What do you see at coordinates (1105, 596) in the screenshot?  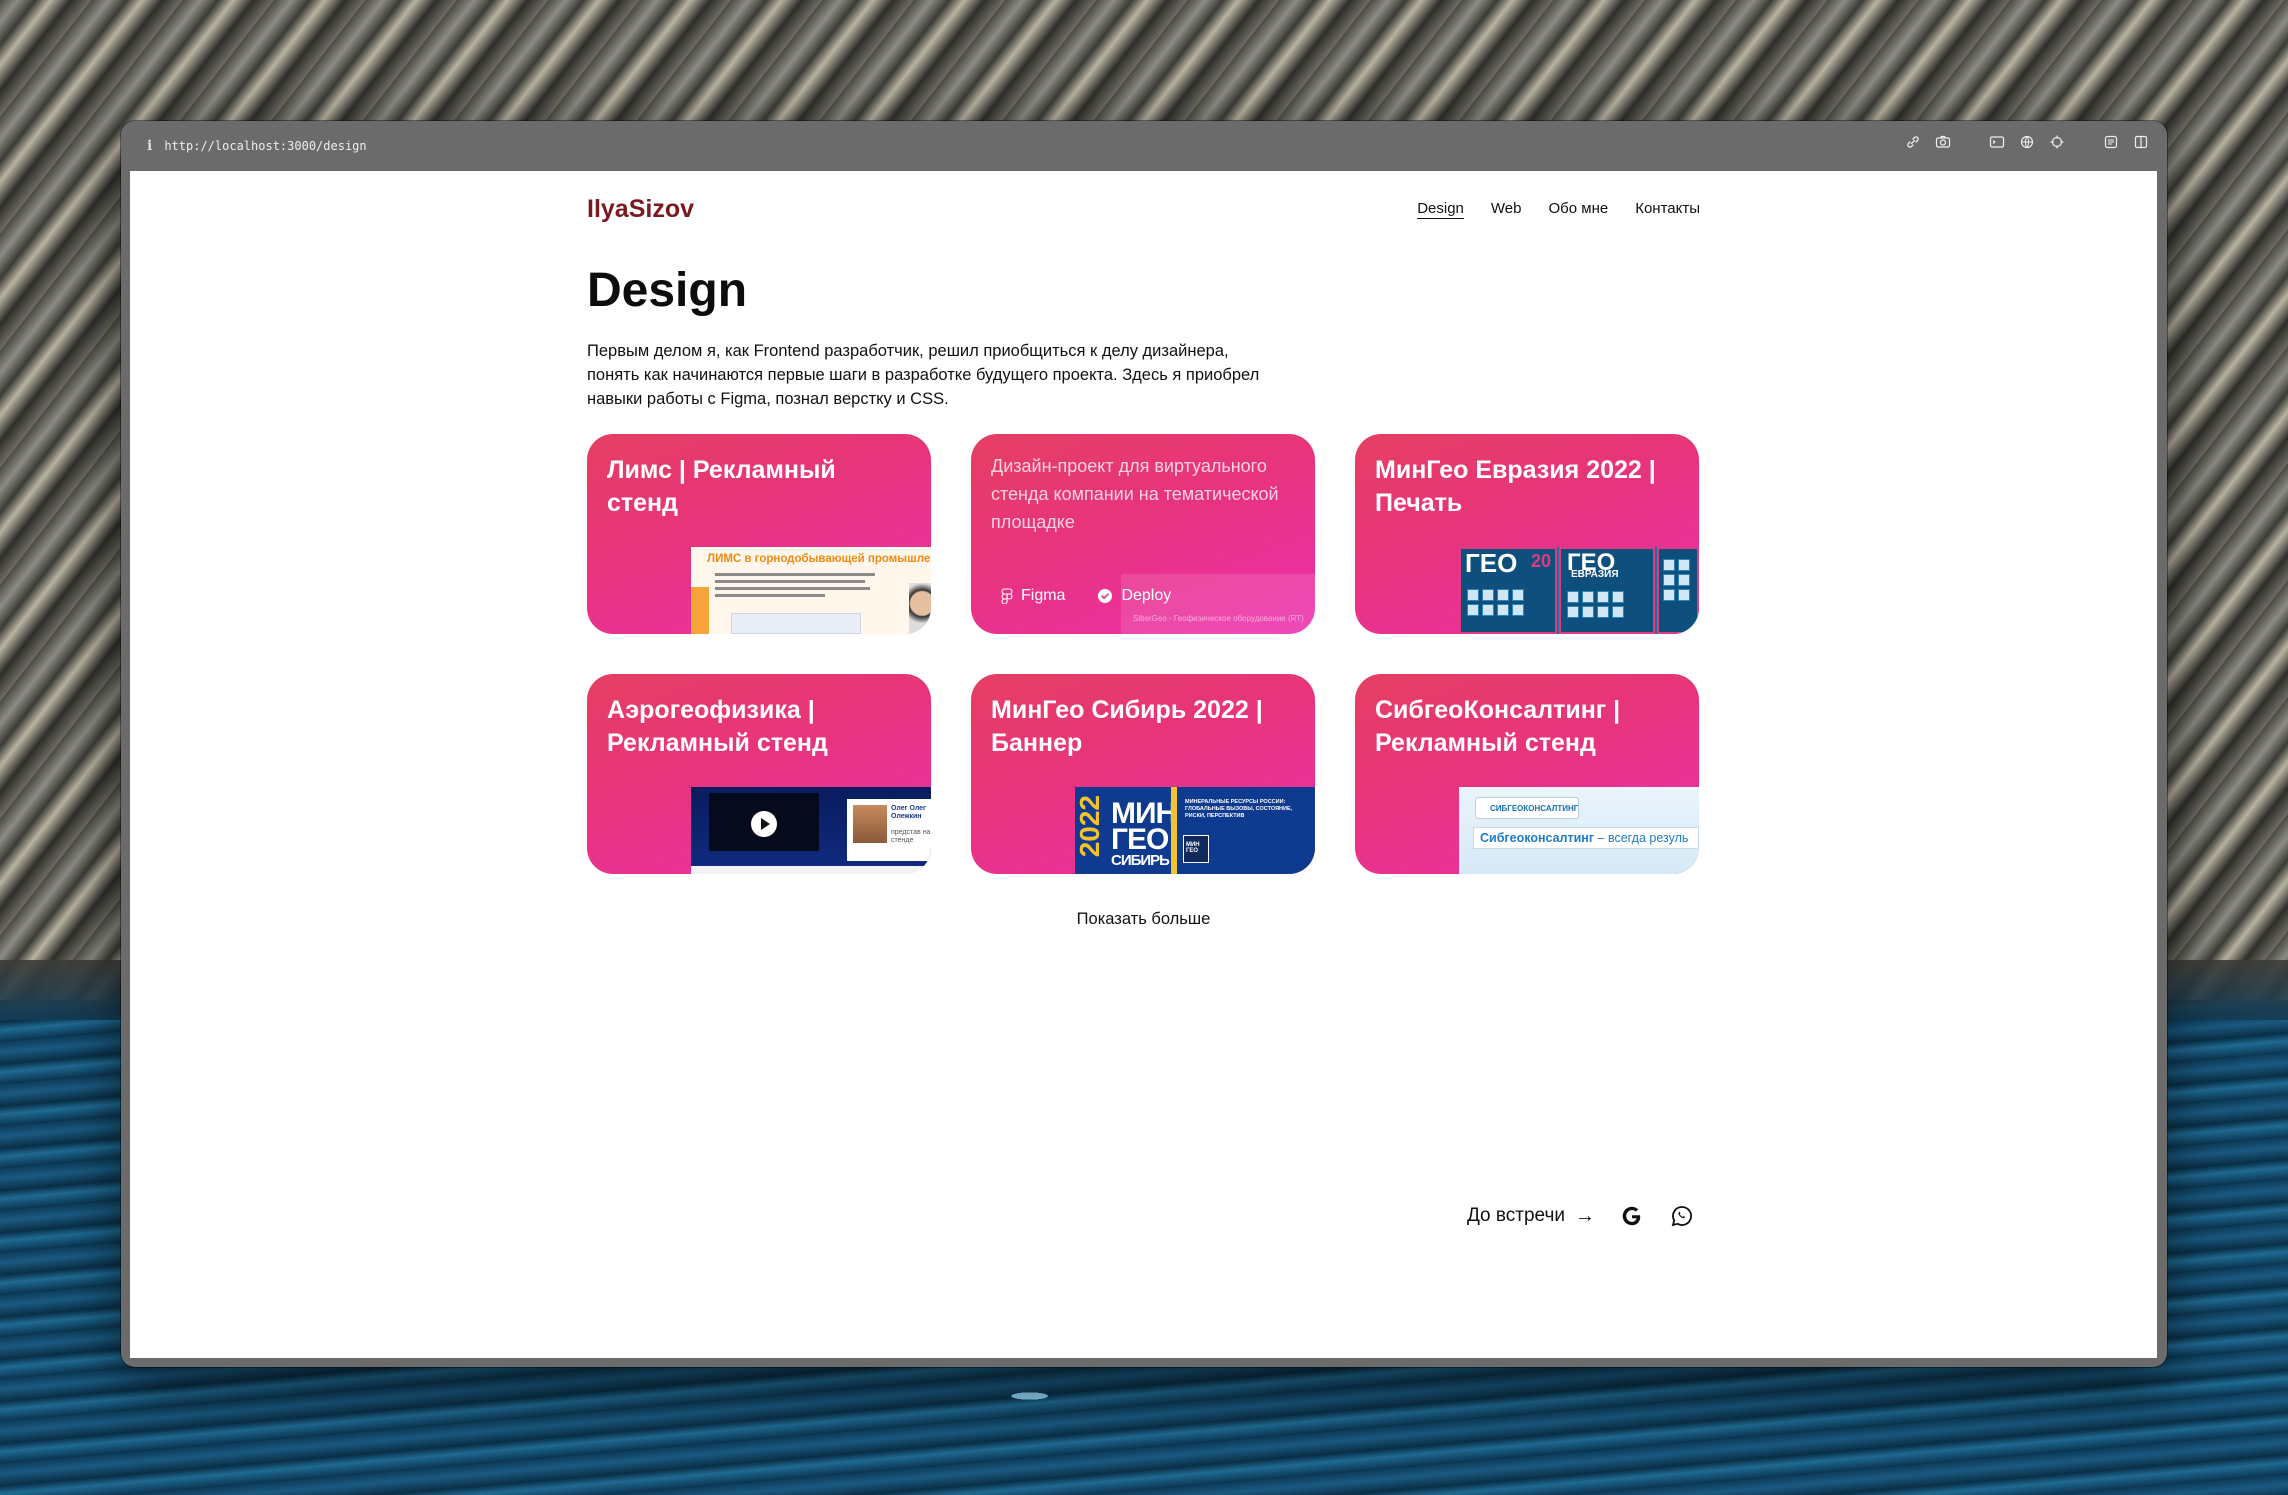 I see `check-circle-icon` at bounding box center [1105, 596].